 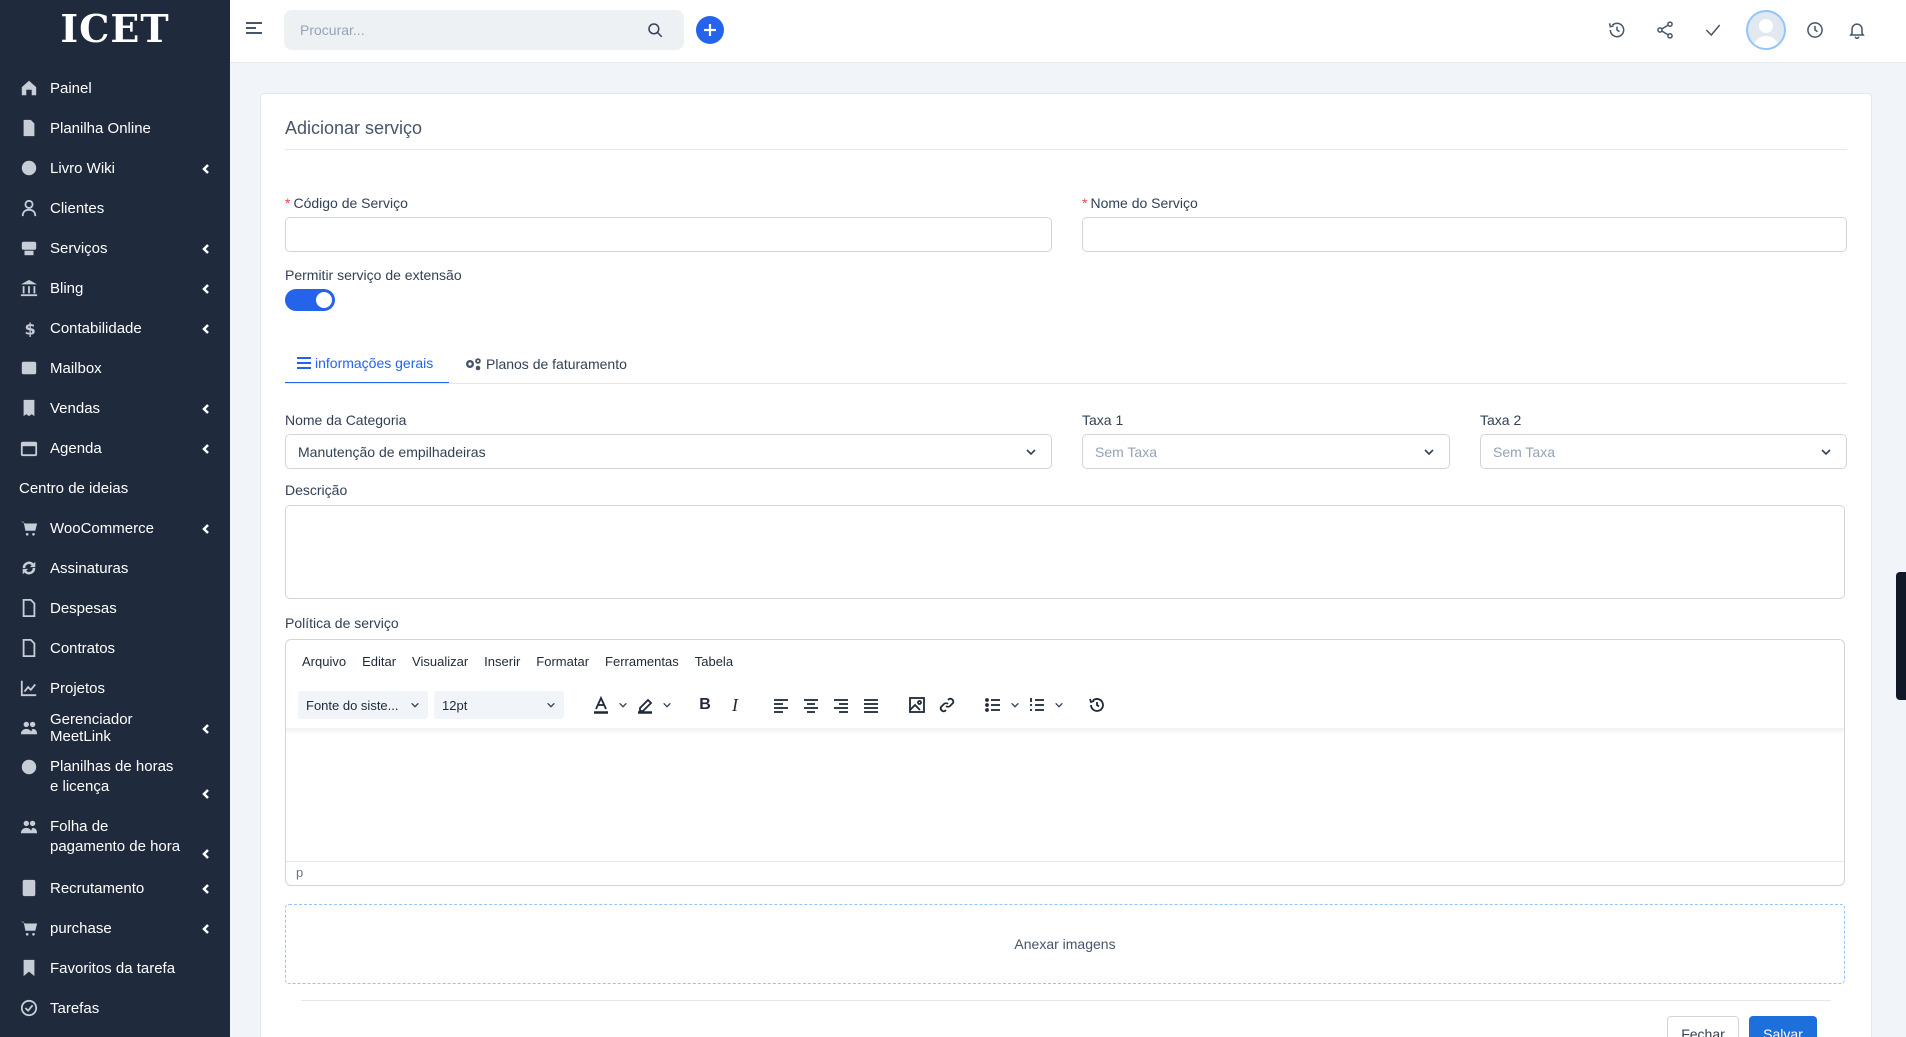 I want to click on close-button: Fechar, so click(x=1703, y=1026).